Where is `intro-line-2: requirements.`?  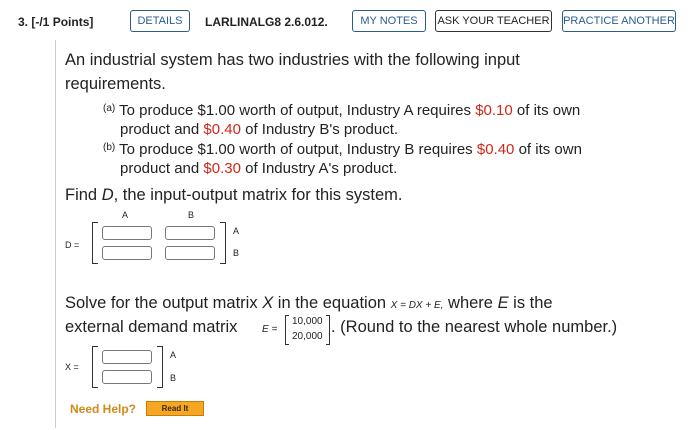 intro-line-2: requirements. is located at coordinates (115, 84).